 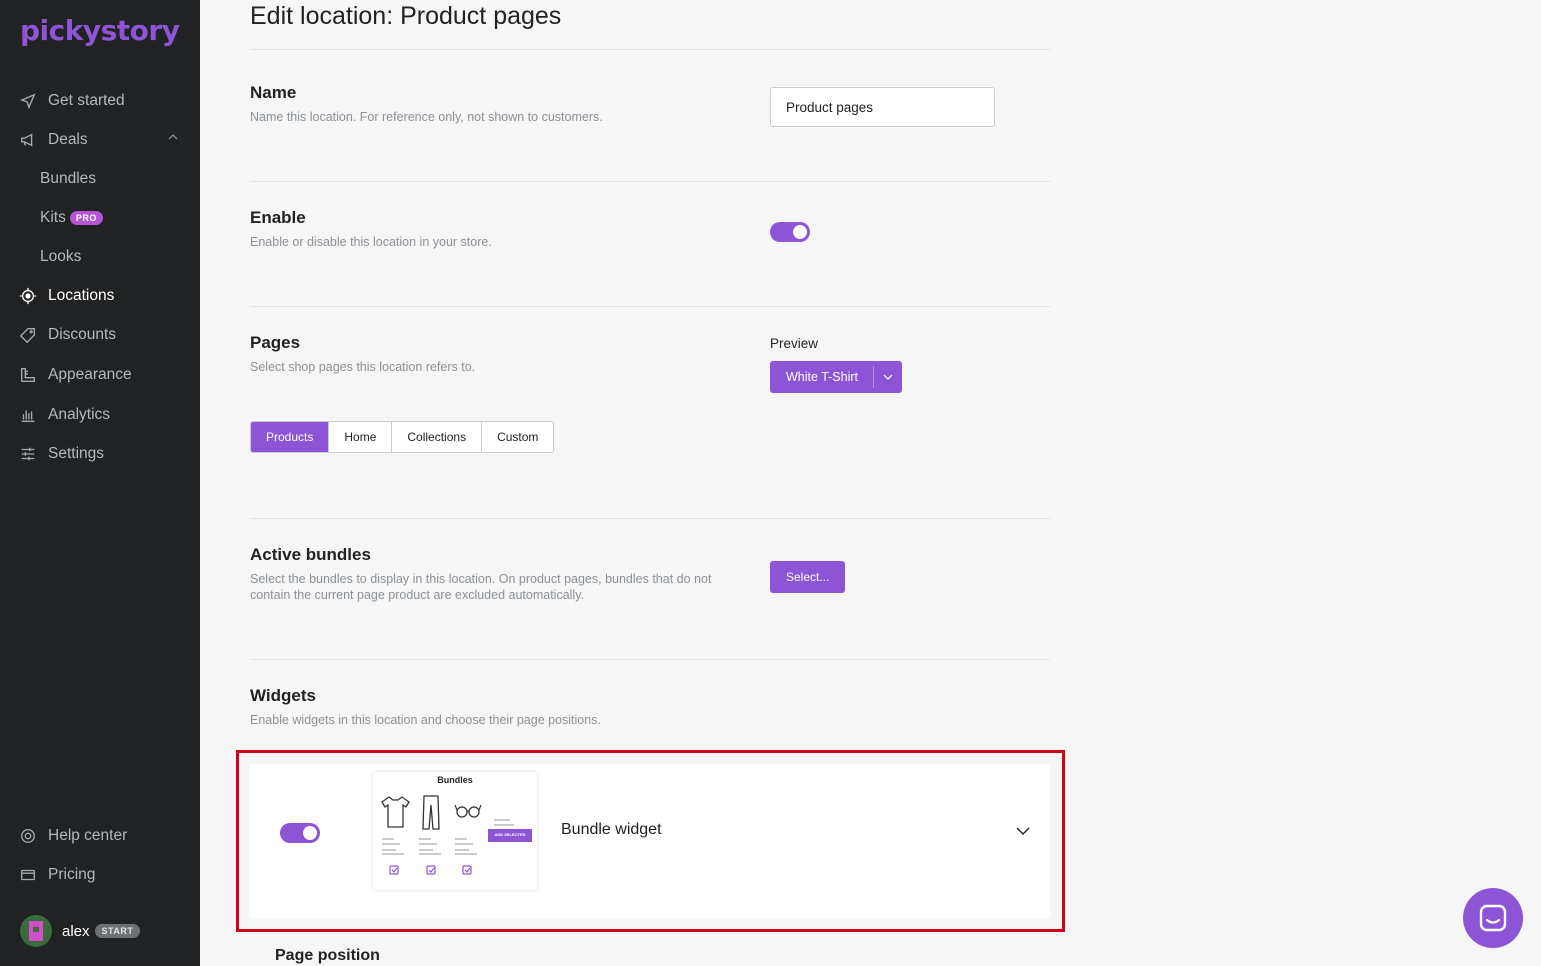 What do you see at coordinates (327, 955) in the screenshot?
I see `page-position-title: Page position` at bounding box center [327, 955].